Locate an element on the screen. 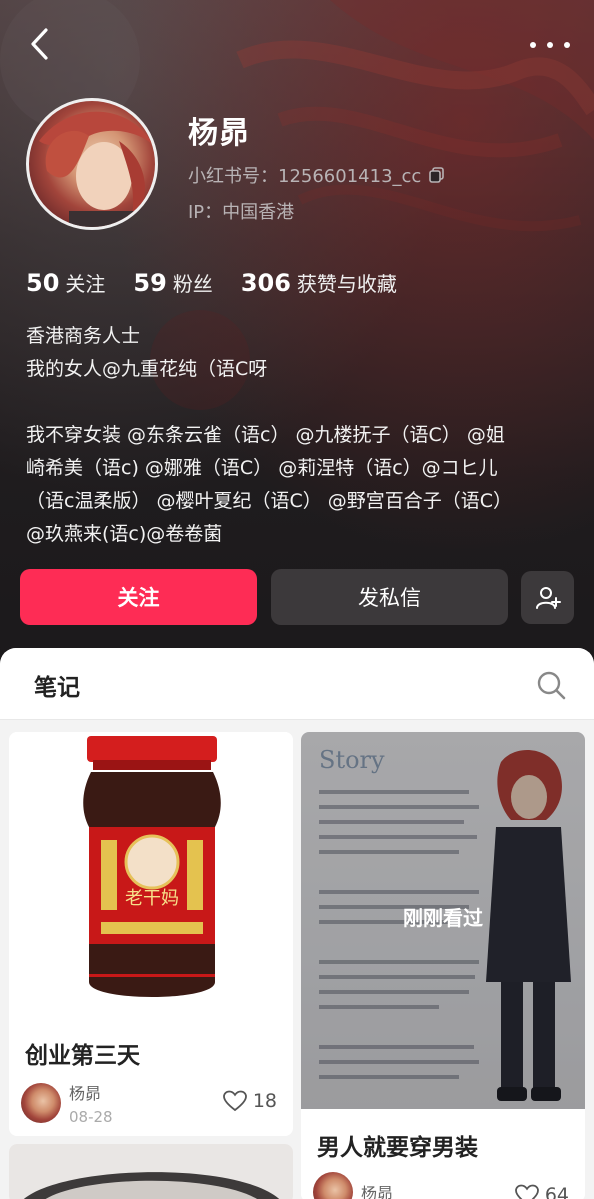 This screenshot has width=594, height=1199. stat-number: 59 is located at coordinates (150, 283).